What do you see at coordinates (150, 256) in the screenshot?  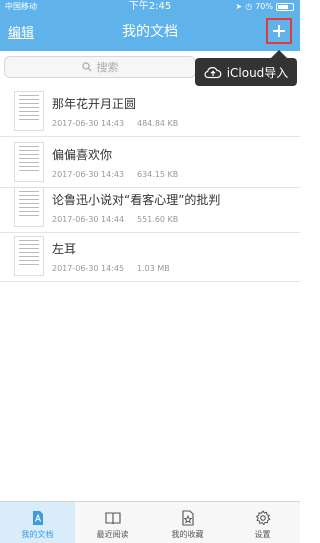 I see `list-item: 左耳 2017-06-30 14:45 1.03 MB` at bounding box center [150, 256].